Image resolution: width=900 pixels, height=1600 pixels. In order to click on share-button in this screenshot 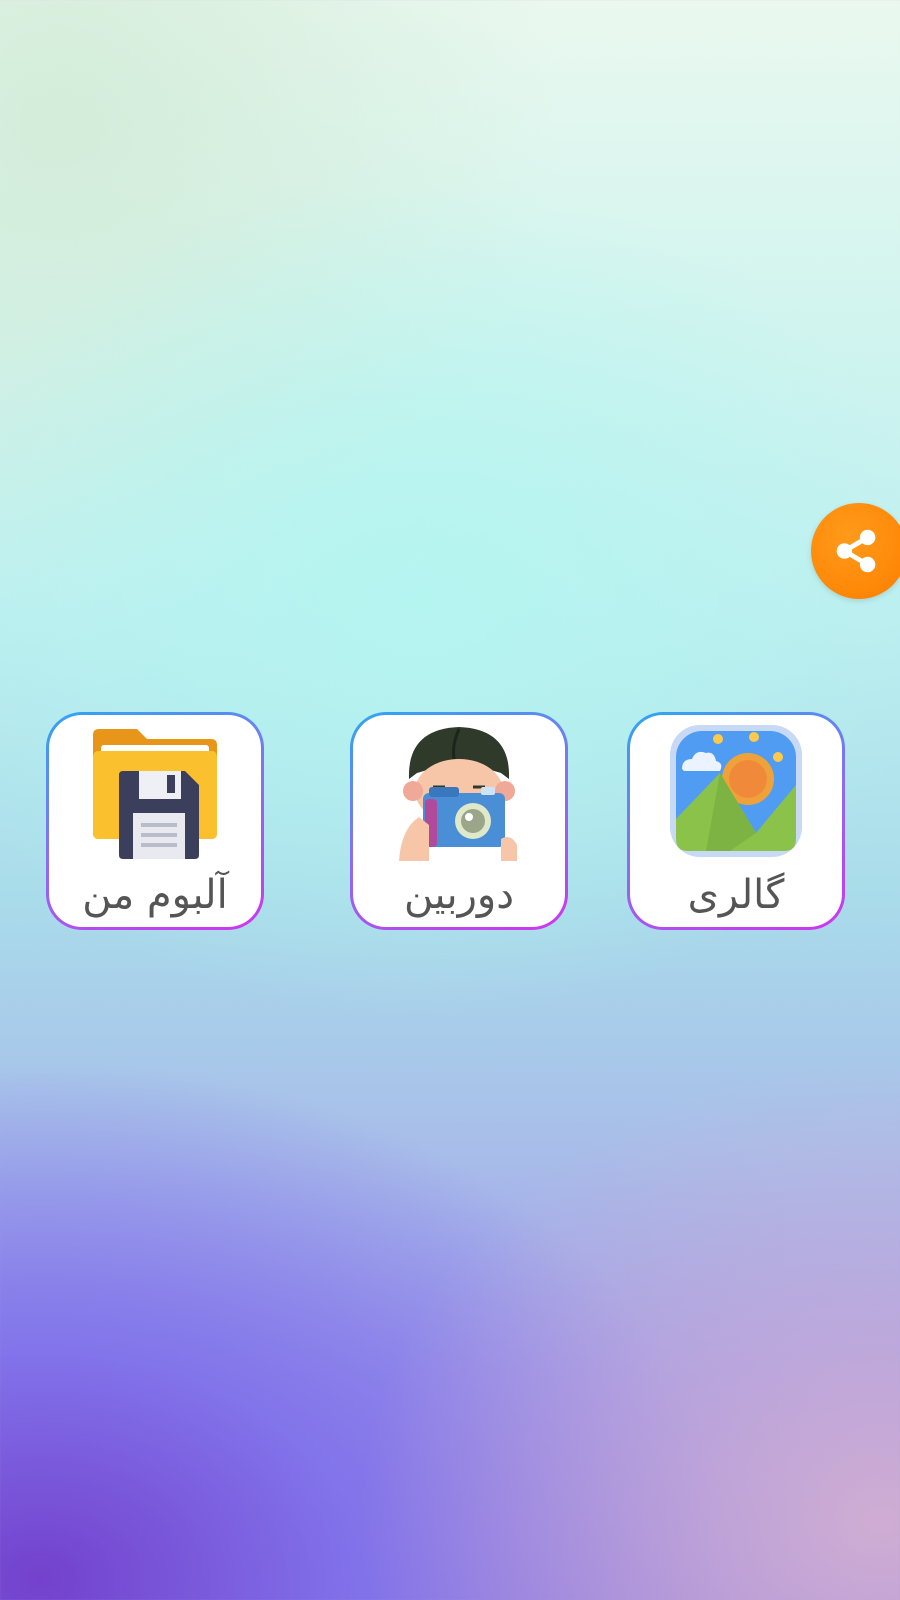, I will do `click(855, 551)`.